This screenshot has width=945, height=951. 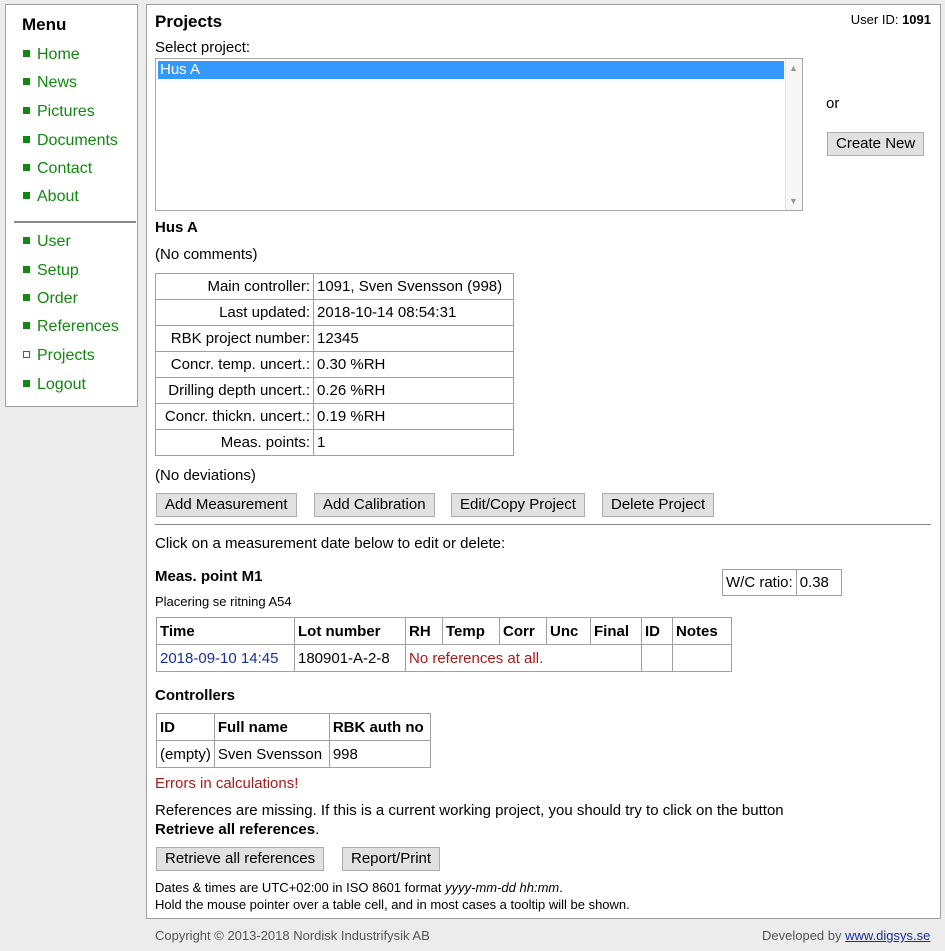 What do you see at coordinates (59, 115) in the screenshot?
I see `menu-item-pictures: Pictures` at bounding box center [59, 115].